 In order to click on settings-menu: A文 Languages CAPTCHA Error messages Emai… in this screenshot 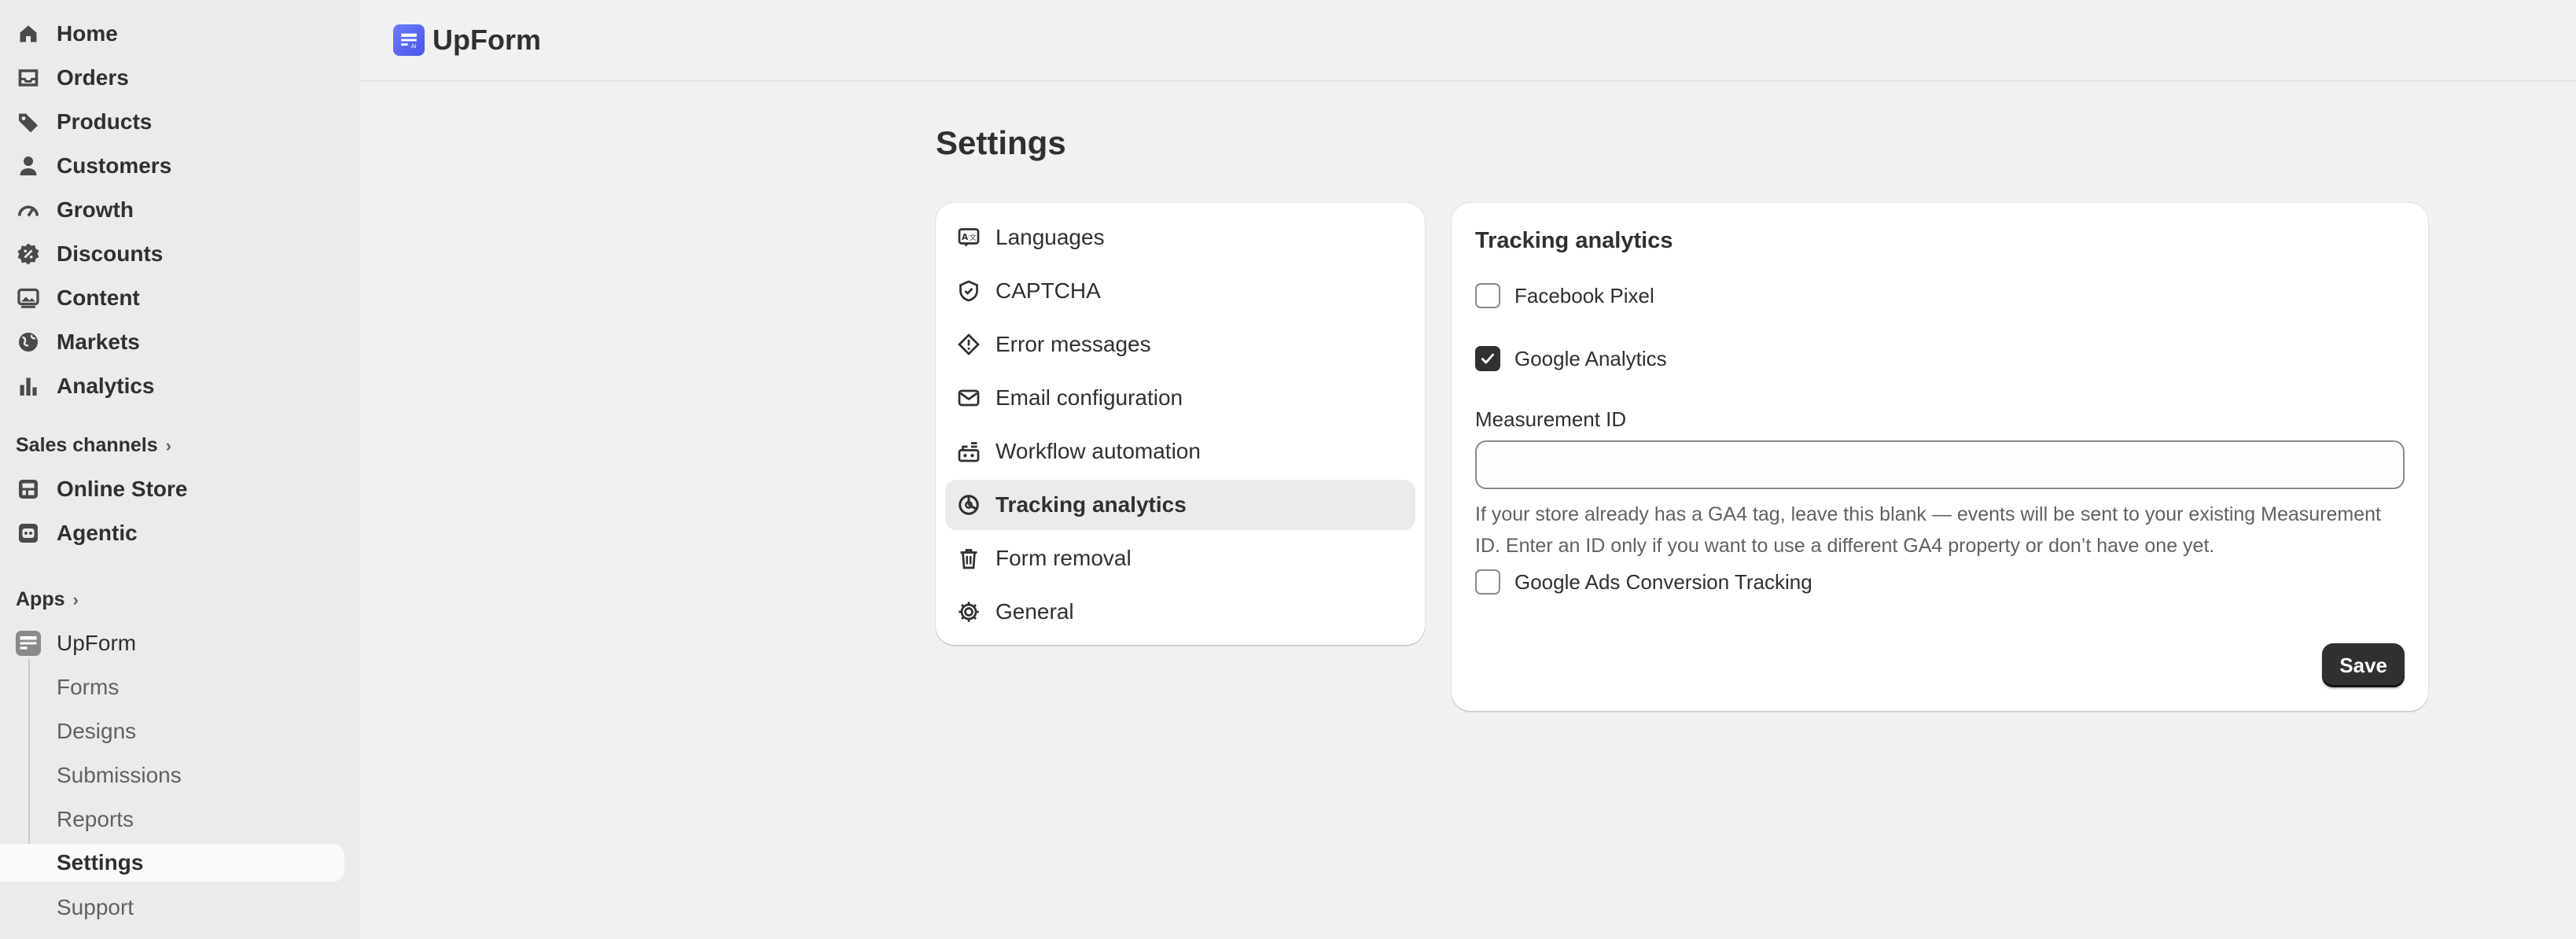, I will do `click(1180, 424)`.